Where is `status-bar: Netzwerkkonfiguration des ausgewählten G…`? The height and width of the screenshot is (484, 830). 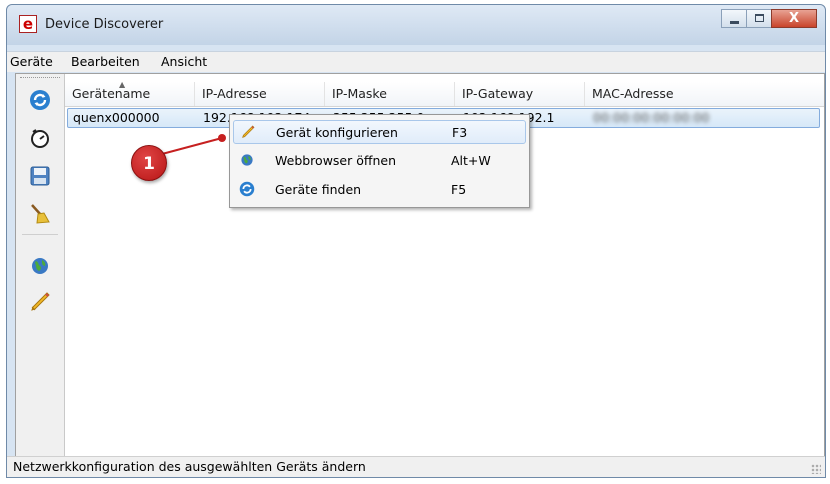
status-bar: Netzwerkkonfiguration des ausgewählten G… is located at coordinates (416, 466).